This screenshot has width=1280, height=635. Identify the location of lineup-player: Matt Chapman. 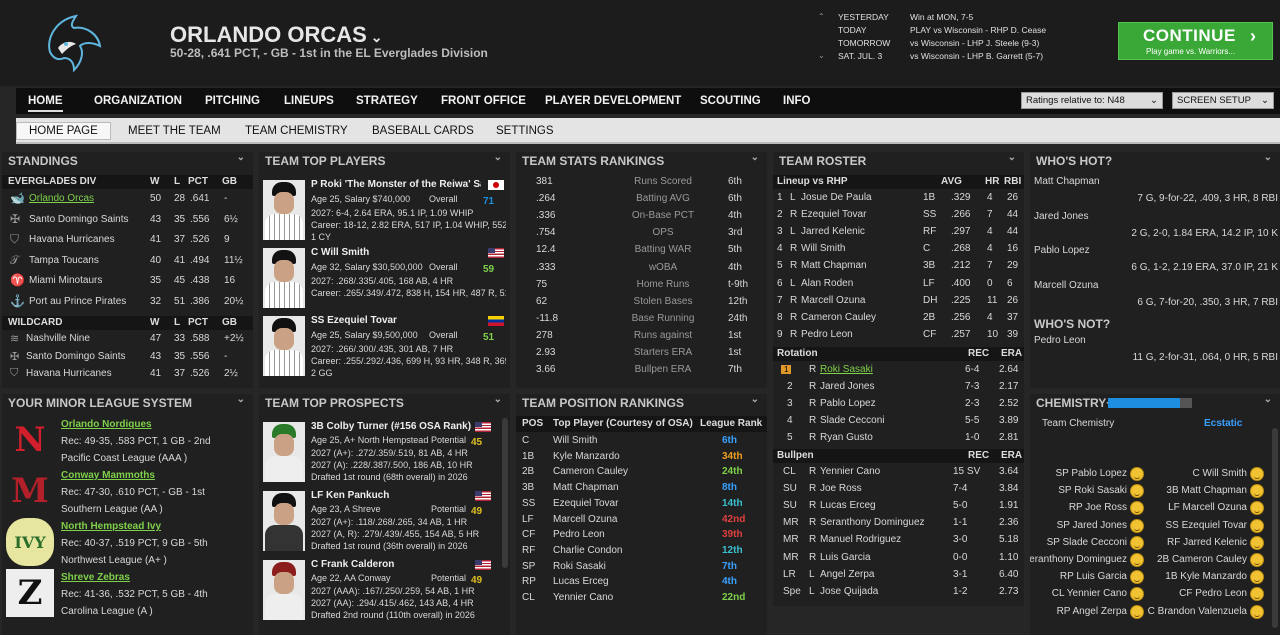
(834, 265).